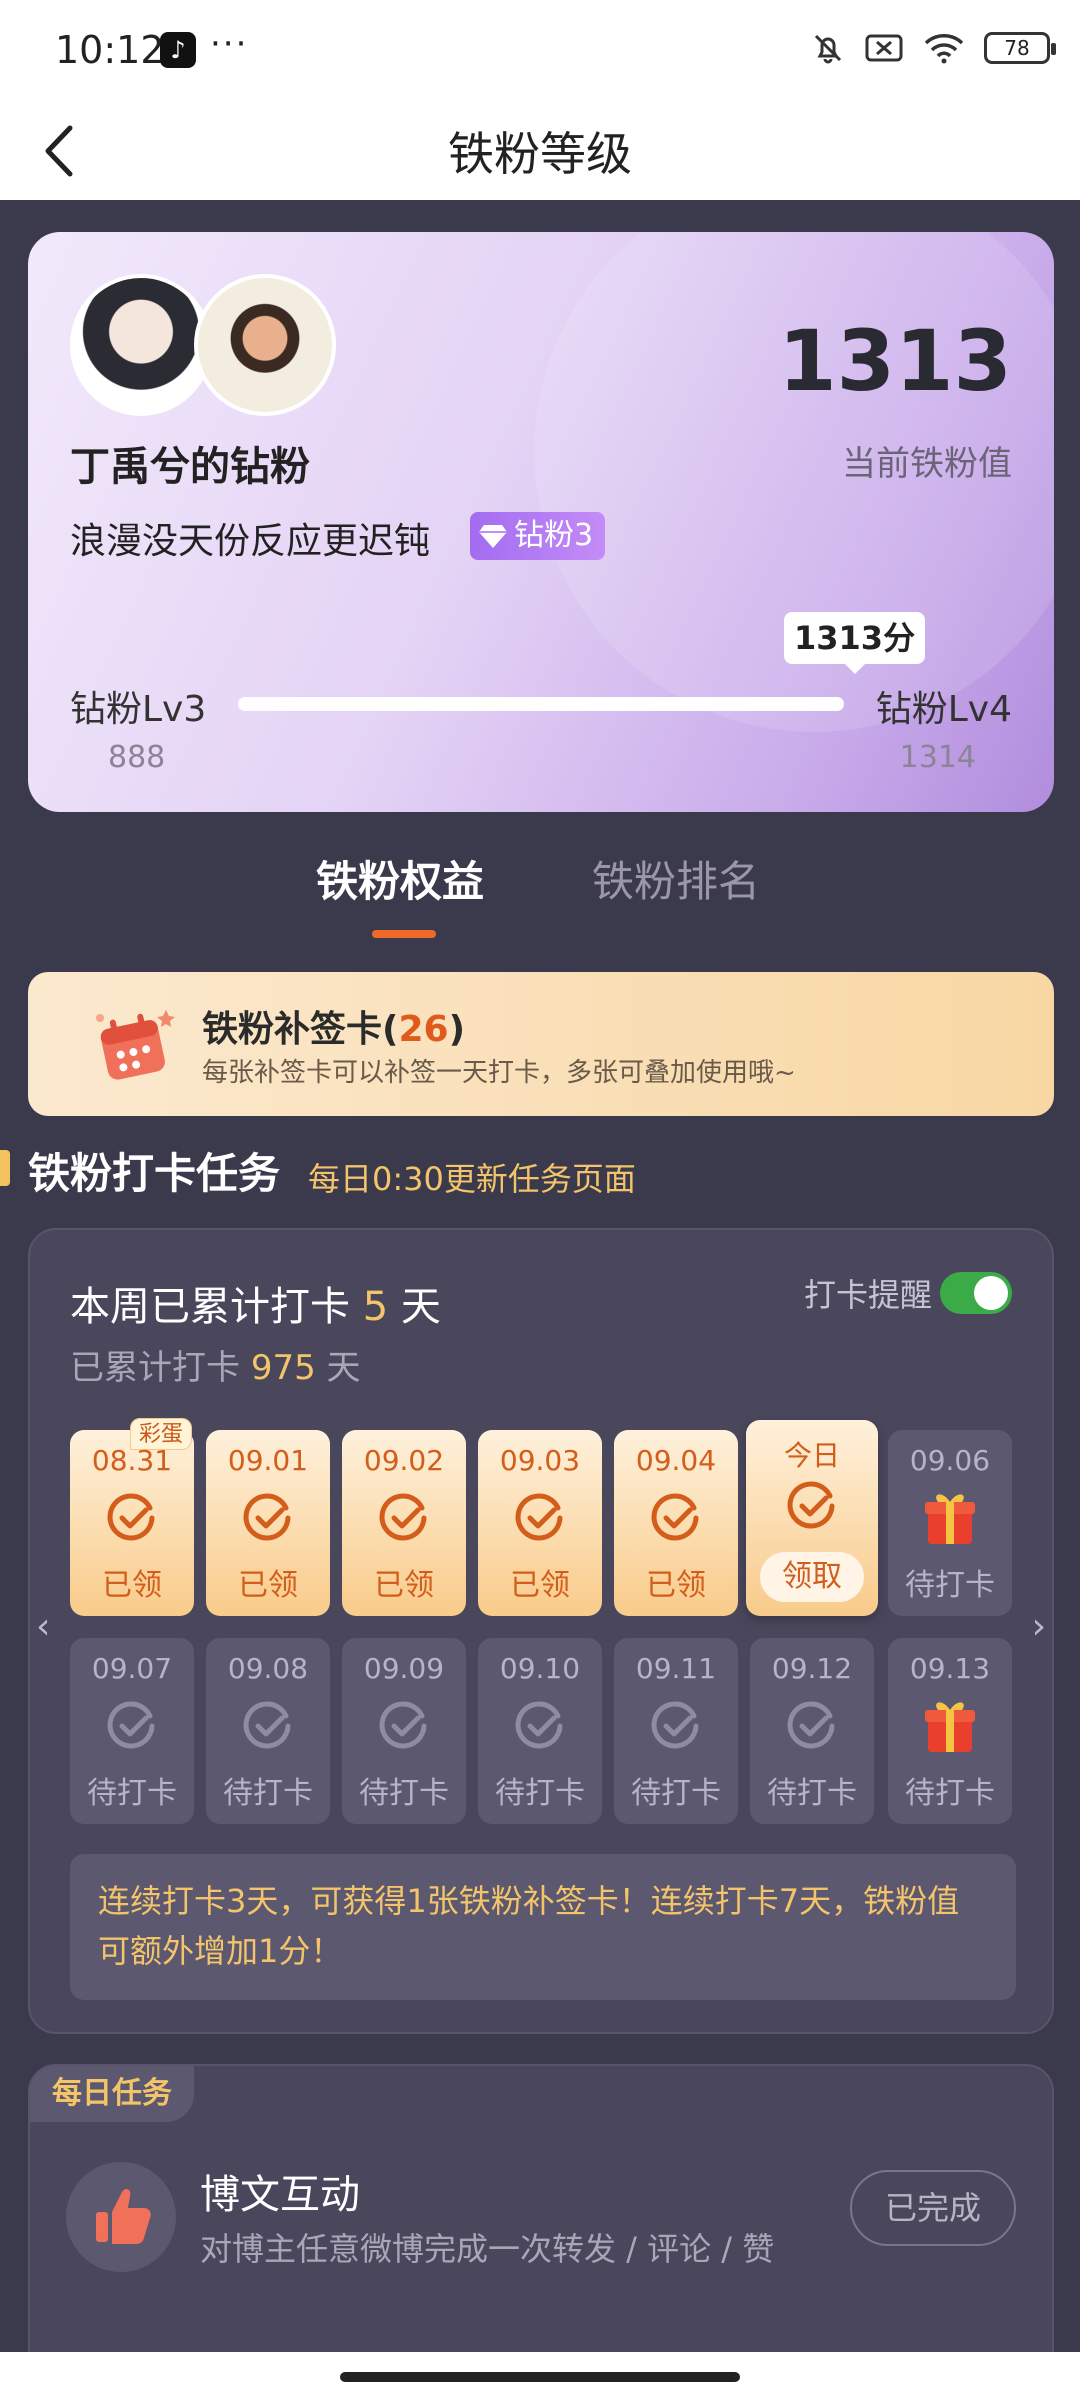 The height and width of the screenshot is (2400, 1080). I want to click on checkin-day: 09.11 待打卡, so click(676, 1731).